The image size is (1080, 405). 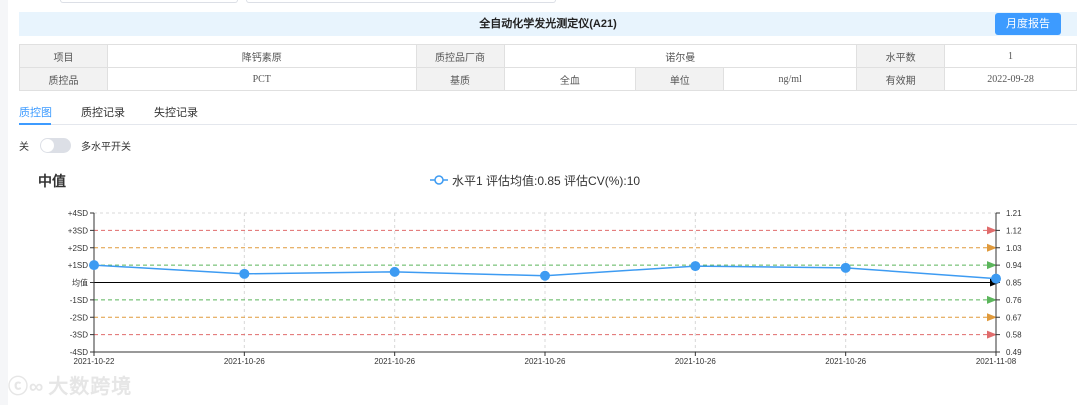 What do you see at coordinates (47, 145) in the screenshot?
I see `switch-knob` at bounding box center [47, 145].